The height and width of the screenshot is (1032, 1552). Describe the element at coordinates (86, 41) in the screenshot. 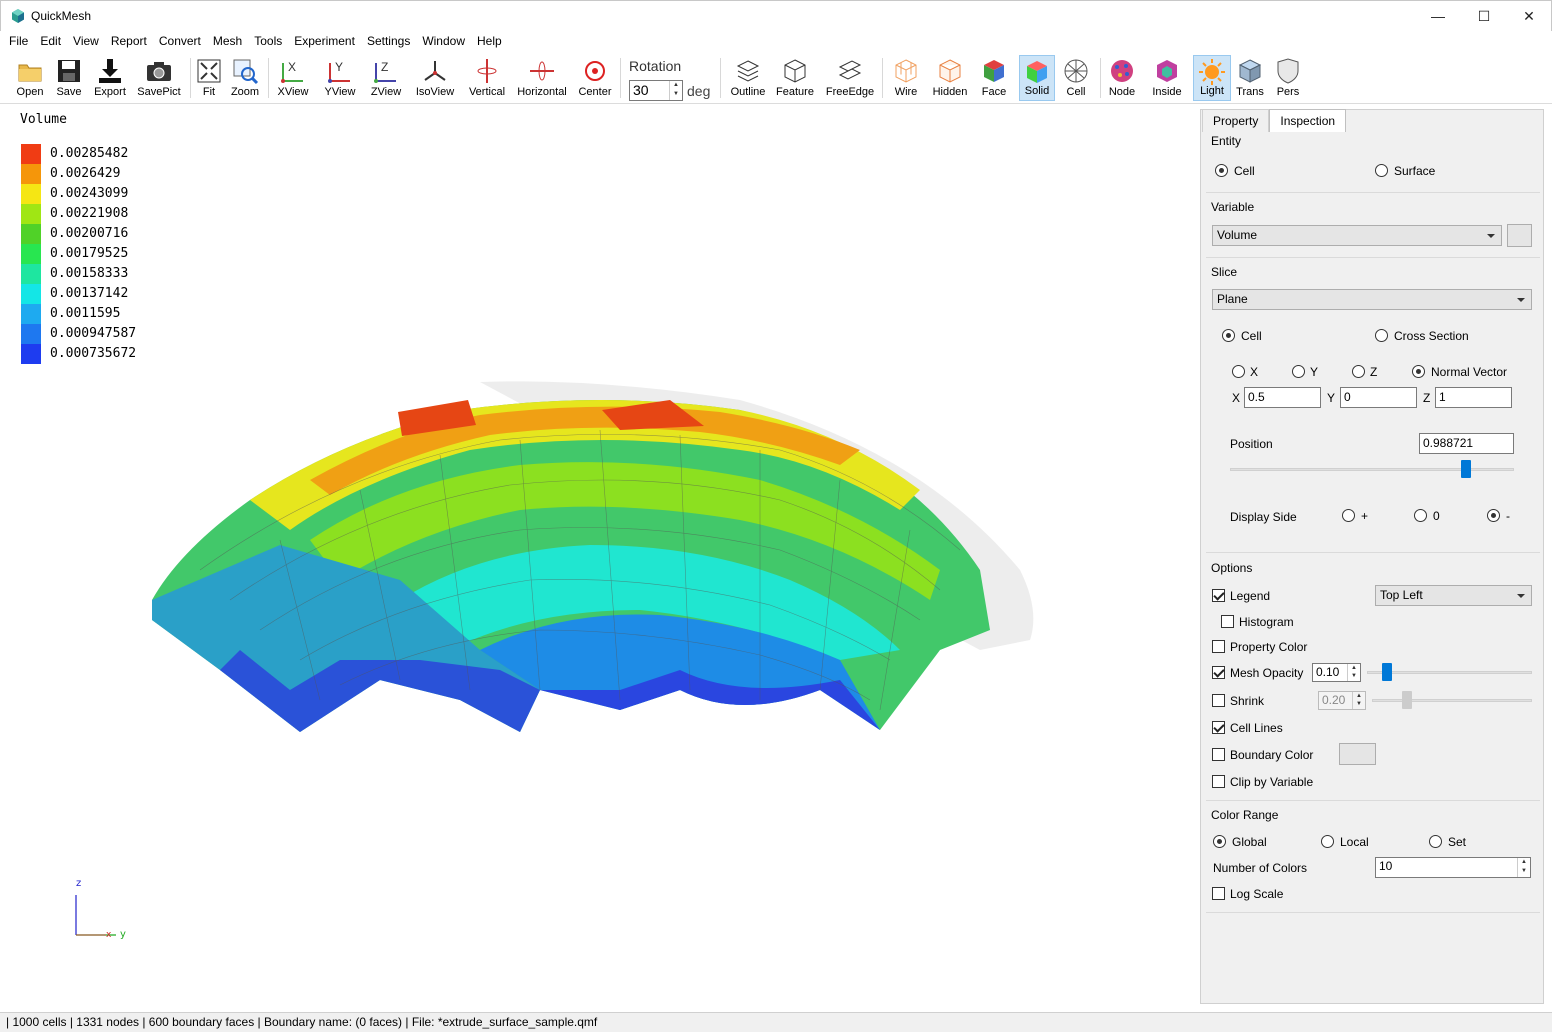

I see `menu-view: View` at that location.